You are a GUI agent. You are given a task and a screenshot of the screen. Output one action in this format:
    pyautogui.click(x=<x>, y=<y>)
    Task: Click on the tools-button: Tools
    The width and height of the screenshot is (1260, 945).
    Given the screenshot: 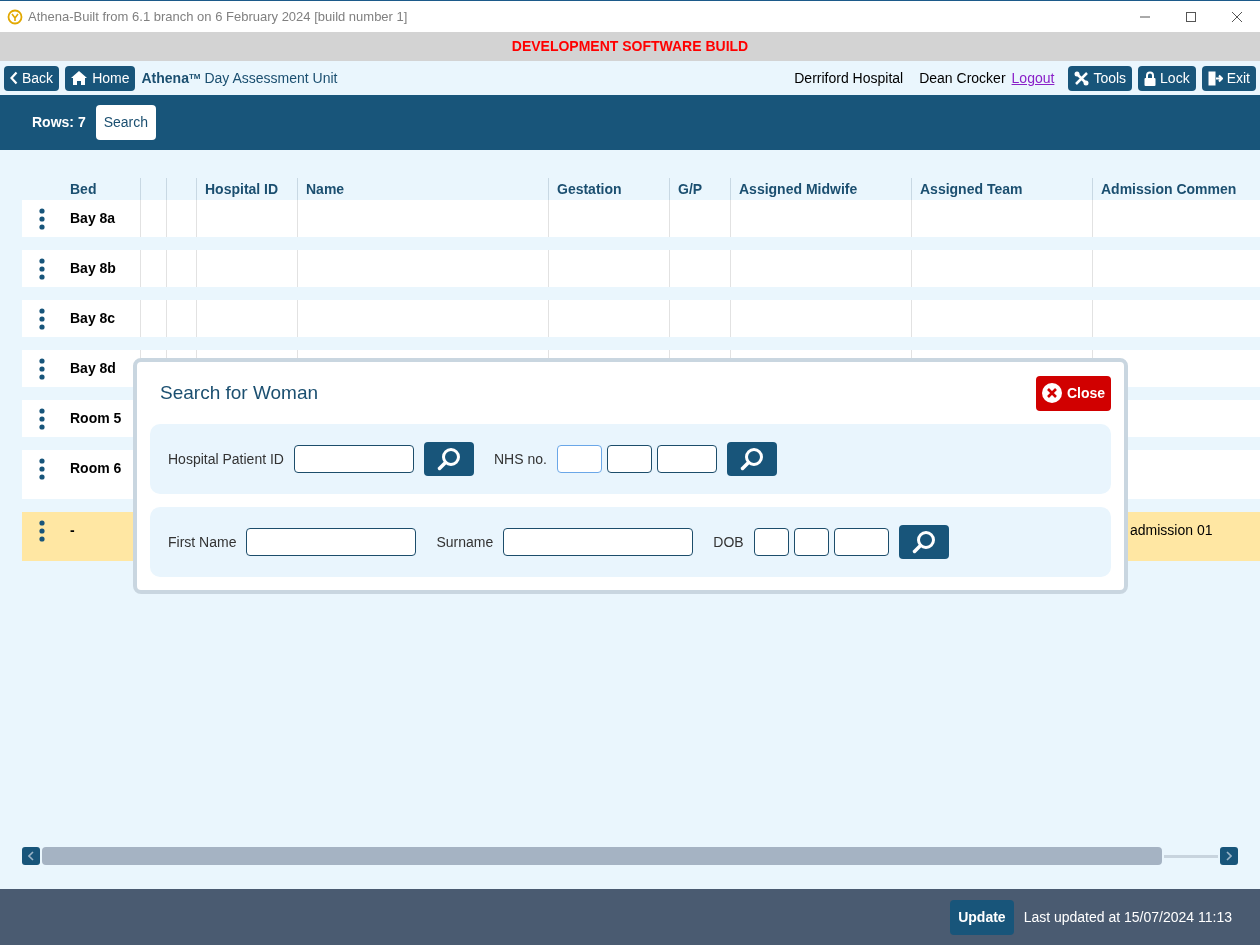 What is the action you would take?
    pyautogui.click(x=1100, y=78)
    